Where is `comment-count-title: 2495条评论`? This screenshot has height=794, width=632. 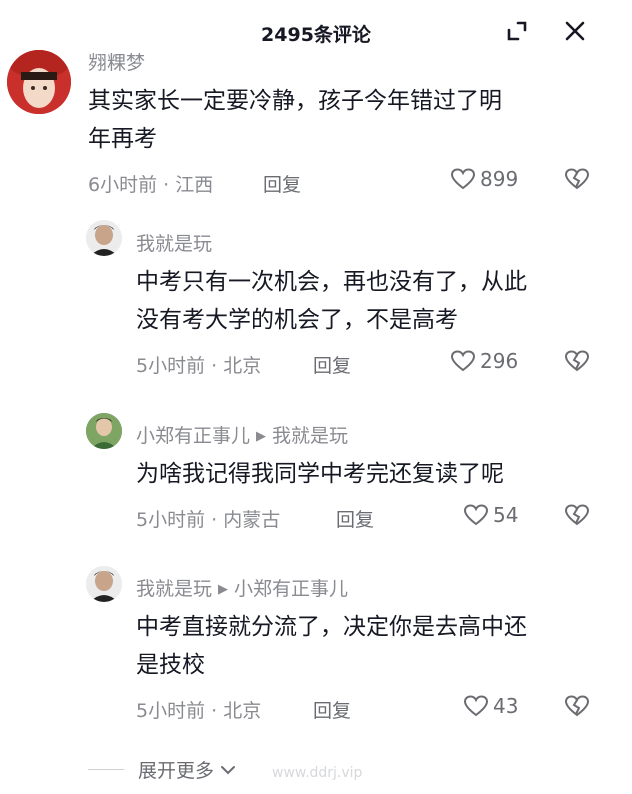
comment-count-title: 2495条评论 is located at coordinates (316, 35).